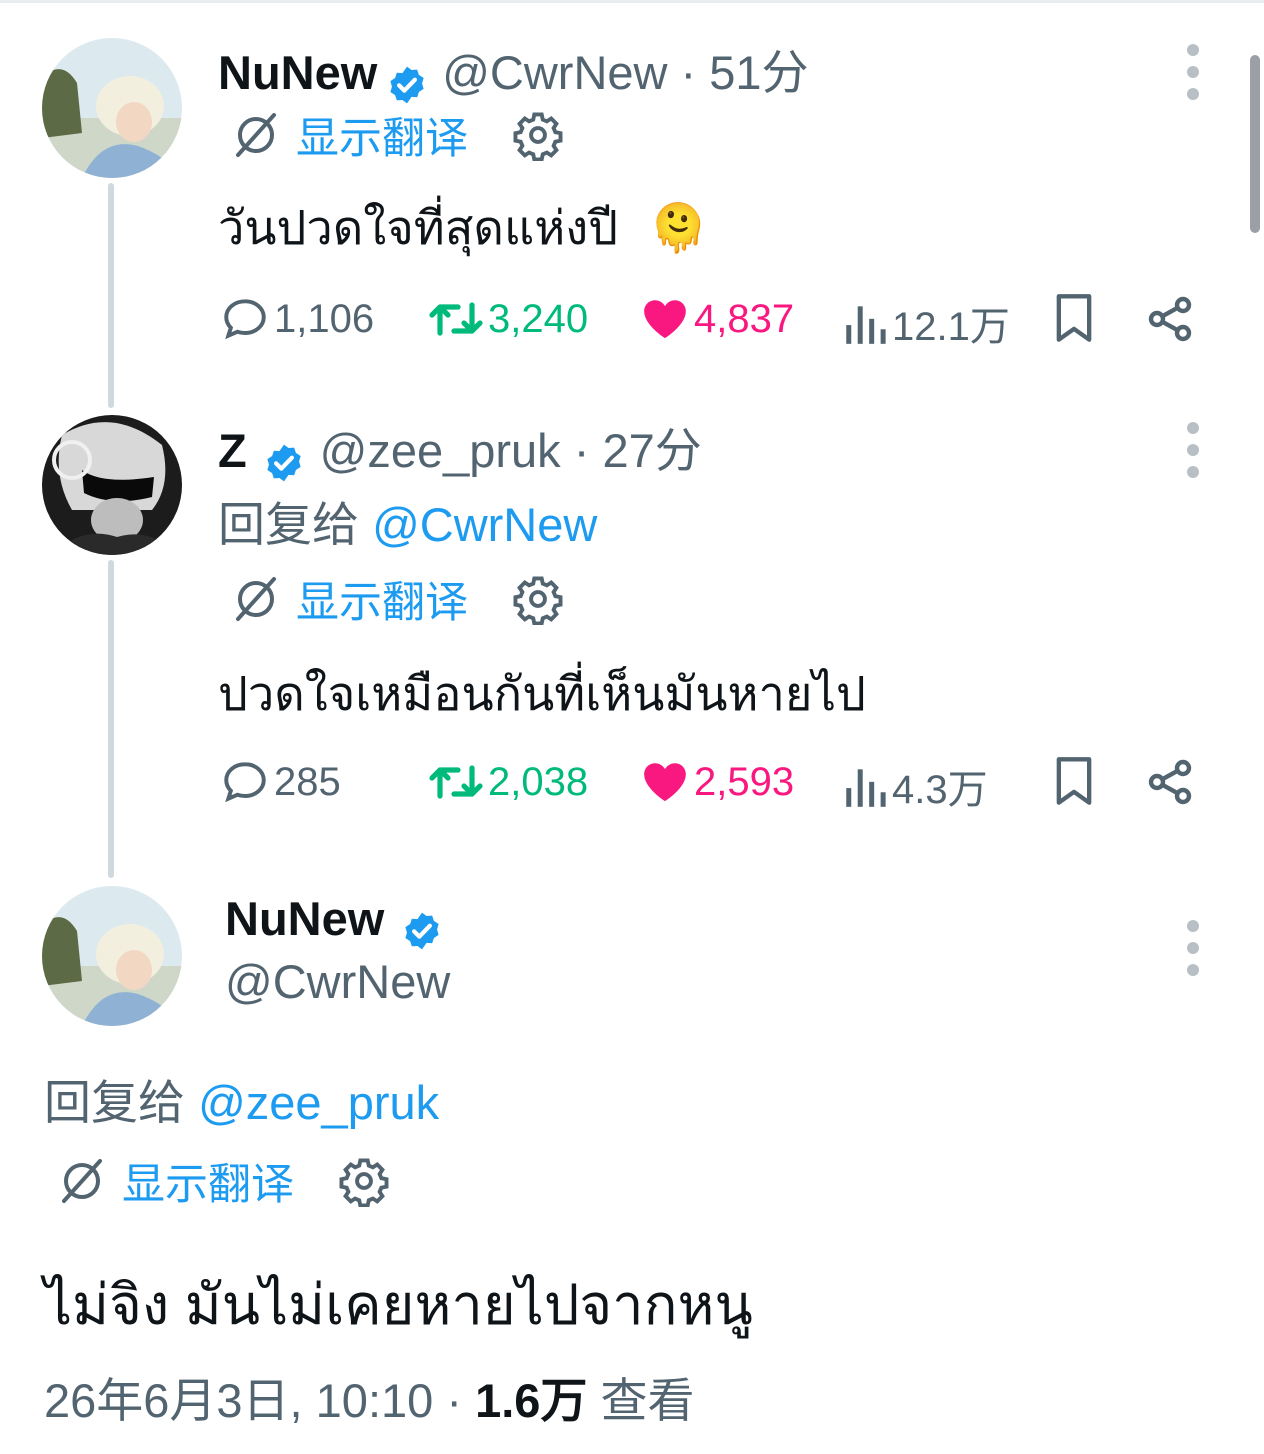 The width and height of the screenshot is (1264, 1454). I want to click on retweet-button: 2,038, so click(508, 782).